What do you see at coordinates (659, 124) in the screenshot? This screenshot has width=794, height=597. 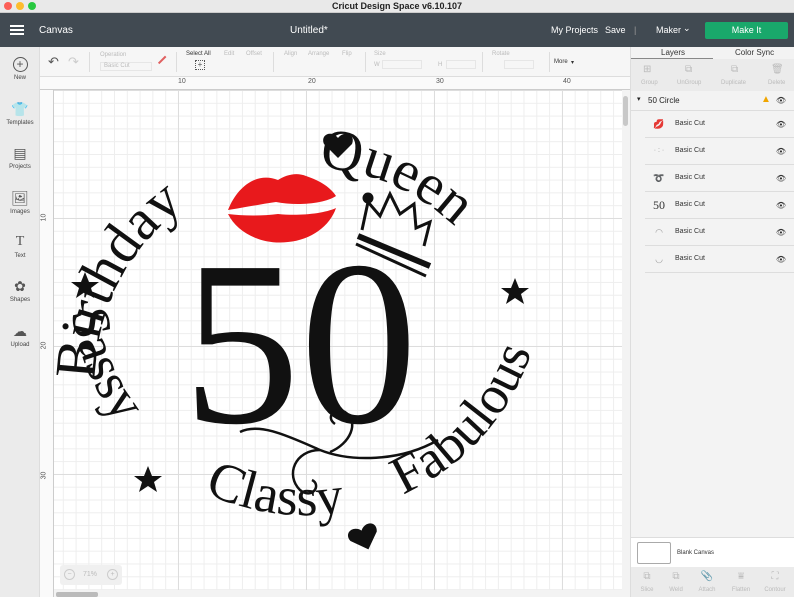 I see `lips-thumbnail: 💋` at bounding box center [659, 124].